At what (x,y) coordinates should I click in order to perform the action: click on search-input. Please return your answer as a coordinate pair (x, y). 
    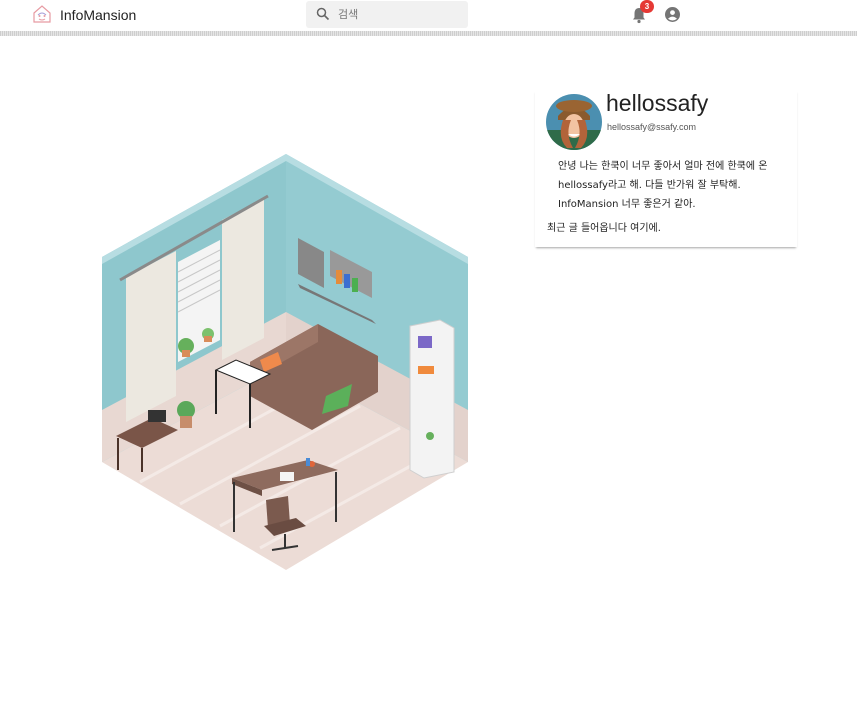
    Looking at the image, I should click on (398, 14).